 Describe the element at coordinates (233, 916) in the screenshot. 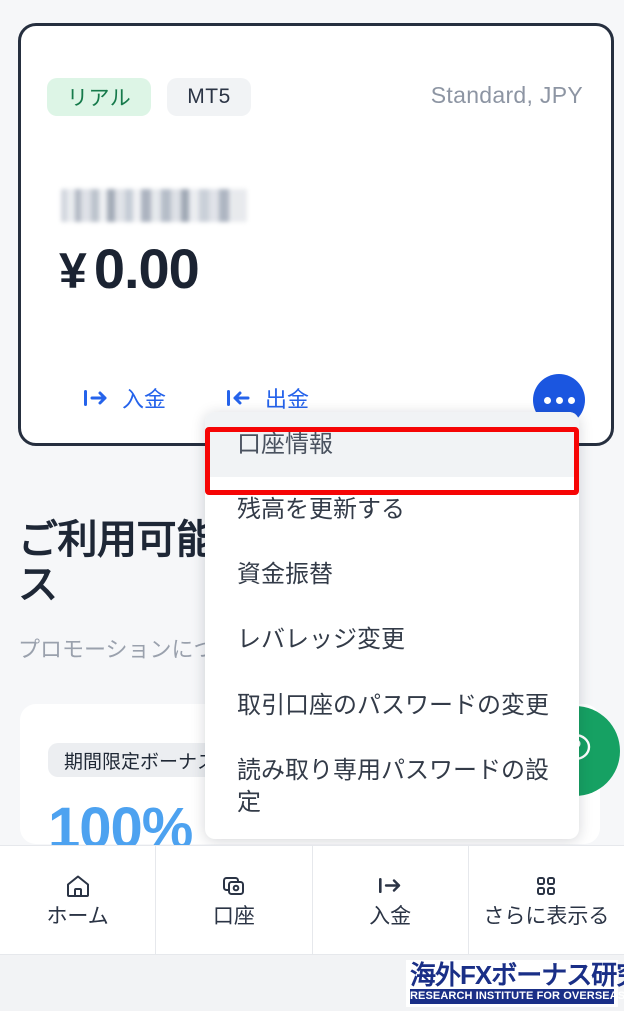

I see `nav-label-accounts: 口座` at that location.